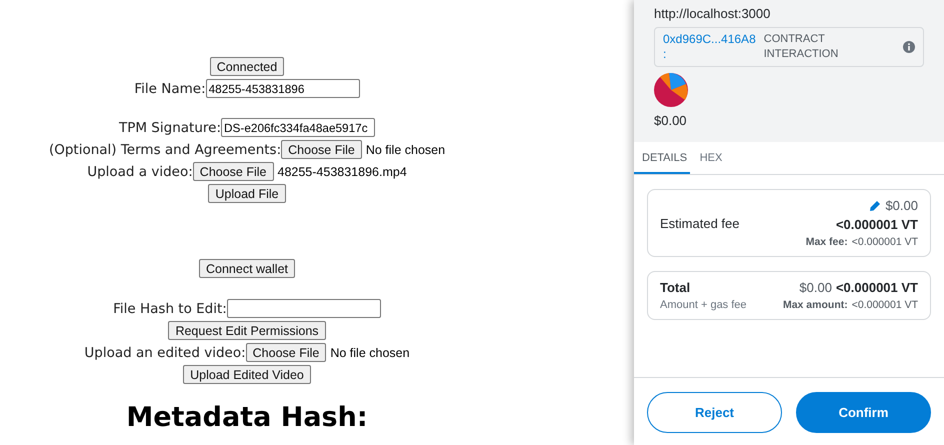 The width and height of the screenshot is (944, 445). Describe the element at coordinates (247, 66) in the screenshot. I see `form-button: Connected` at that location.